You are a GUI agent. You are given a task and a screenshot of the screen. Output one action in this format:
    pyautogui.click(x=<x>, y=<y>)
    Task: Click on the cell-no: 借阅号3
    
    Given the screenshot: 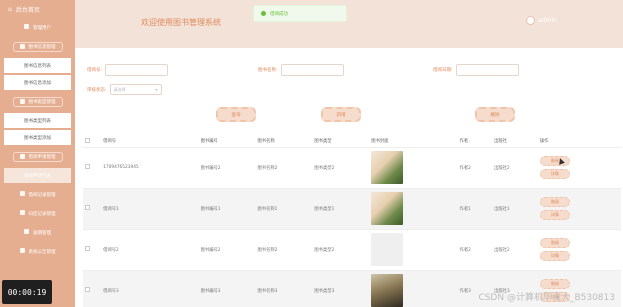 What is the action you would take?
    pyautogui.click(x=150, y=288)
    